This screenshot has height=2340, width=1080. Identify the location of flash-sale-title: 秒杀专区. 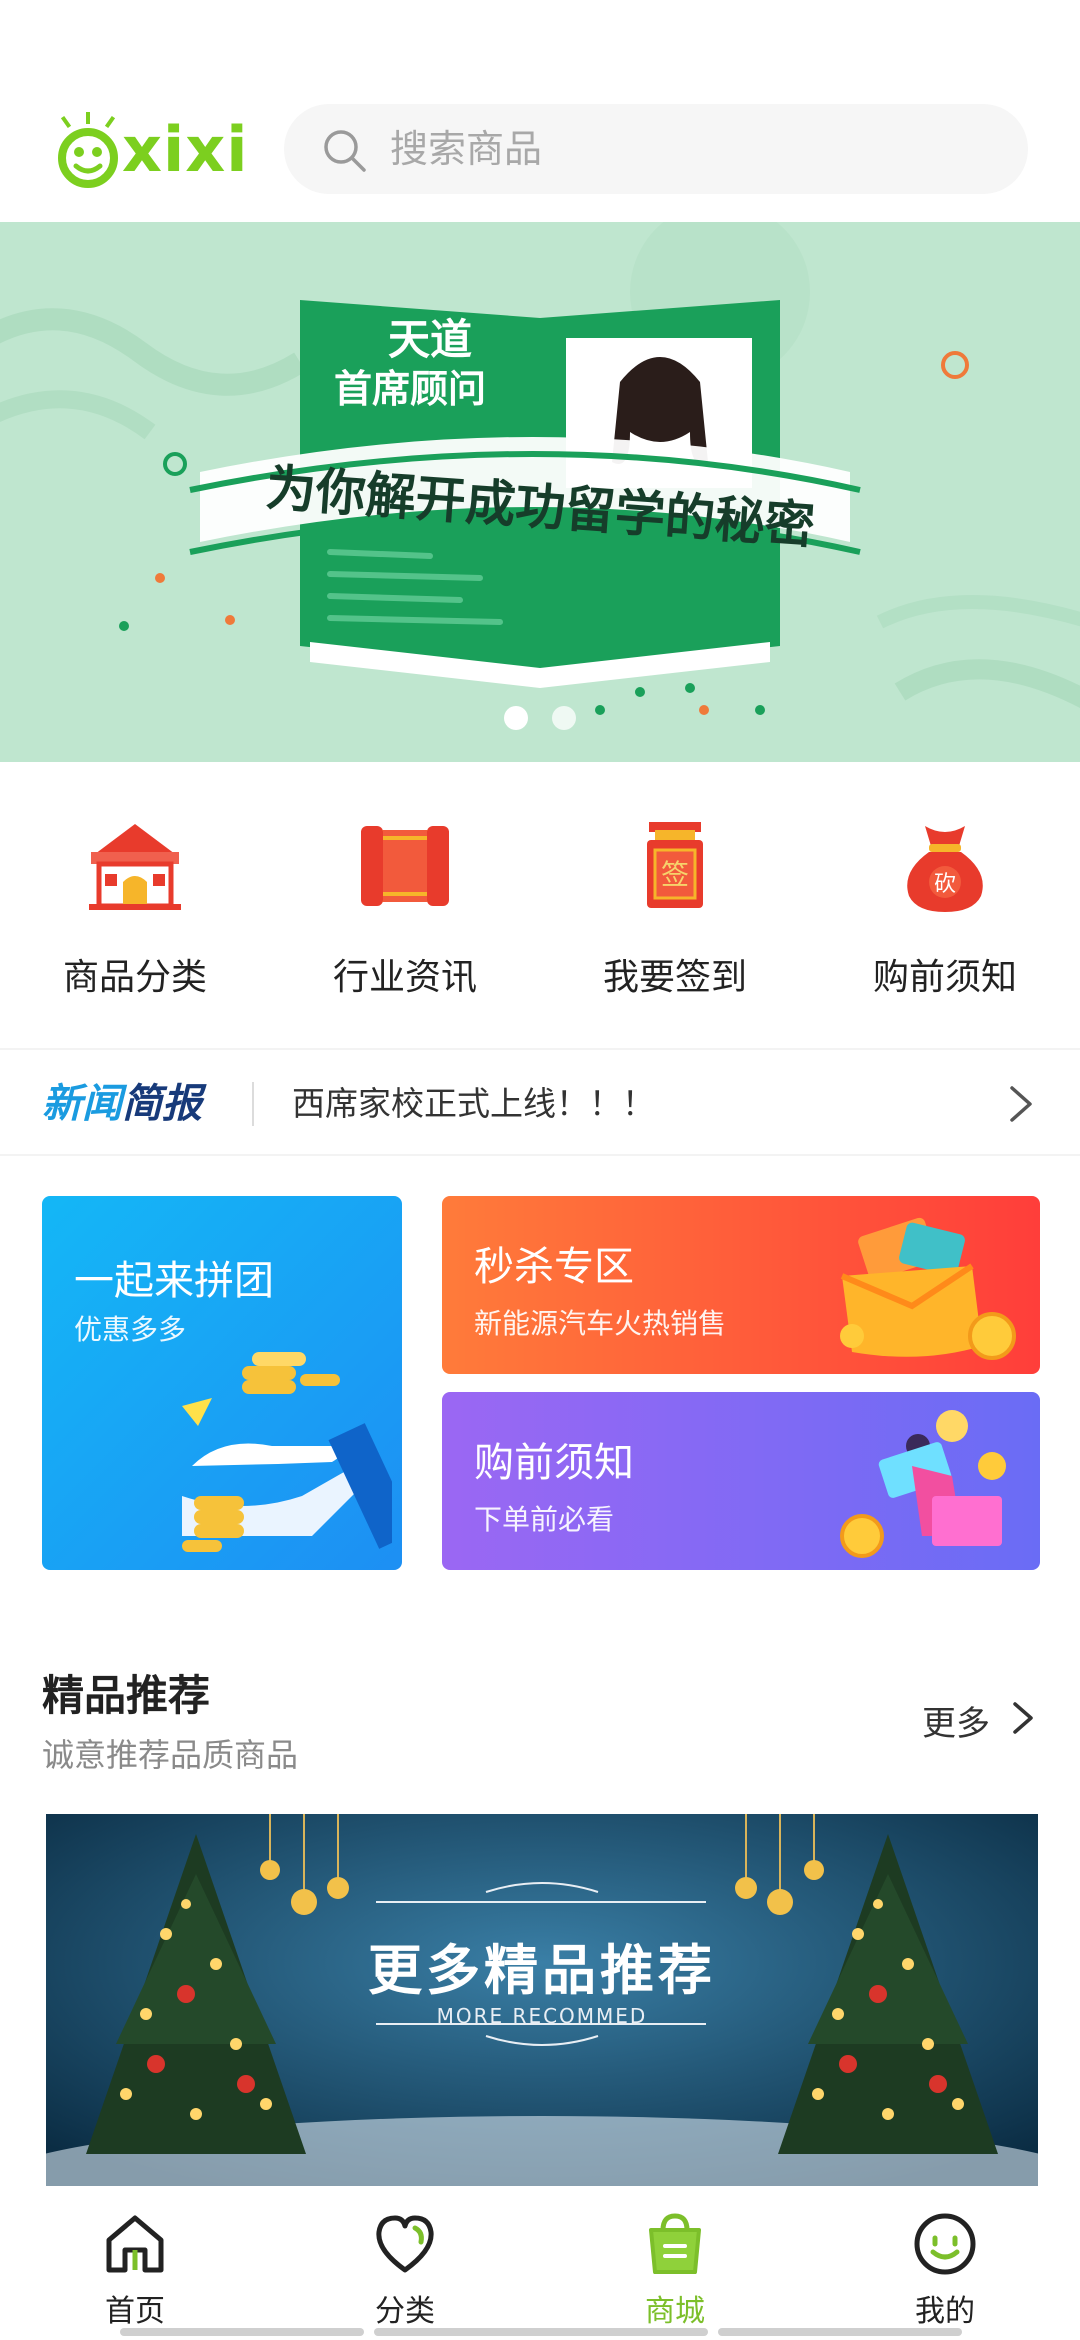
(554, 1267).